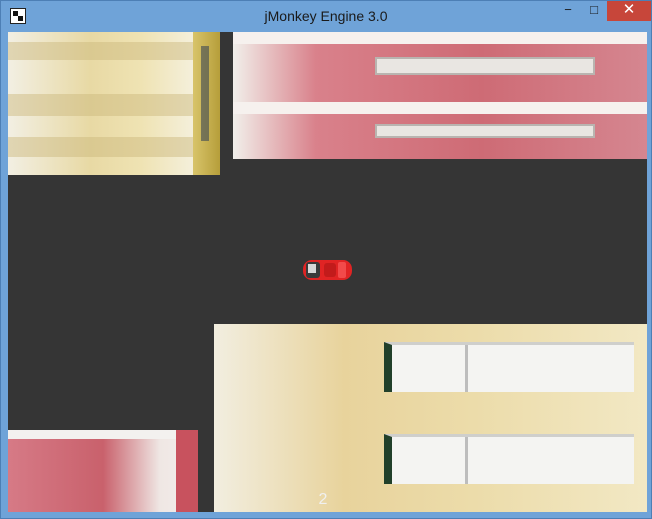 This screenshot has width=652, height=519. What do you see at coordinates (103, 471) in the screenshot?
I see `building-red-bottom-left` at bounding box center [103, 471].